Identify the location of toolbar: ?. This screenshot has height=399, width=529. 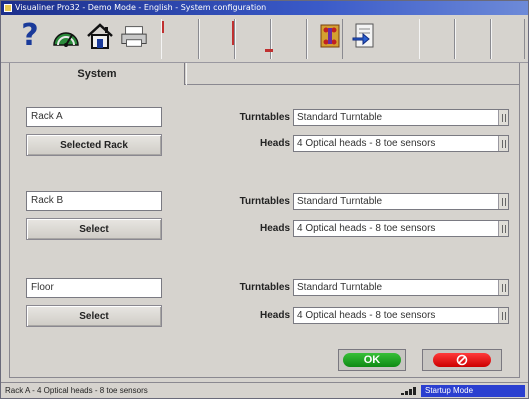
(264, 39).